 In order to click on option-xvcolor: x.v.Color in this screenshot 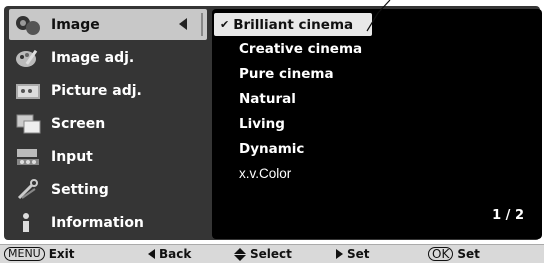, I will do `click(377, 173)`.